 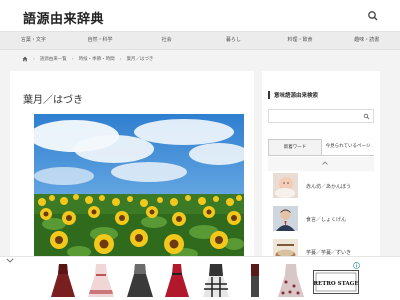 I want to click on breadcrumb-item-index: 語源由来一覧, so click(x=53, y=59).